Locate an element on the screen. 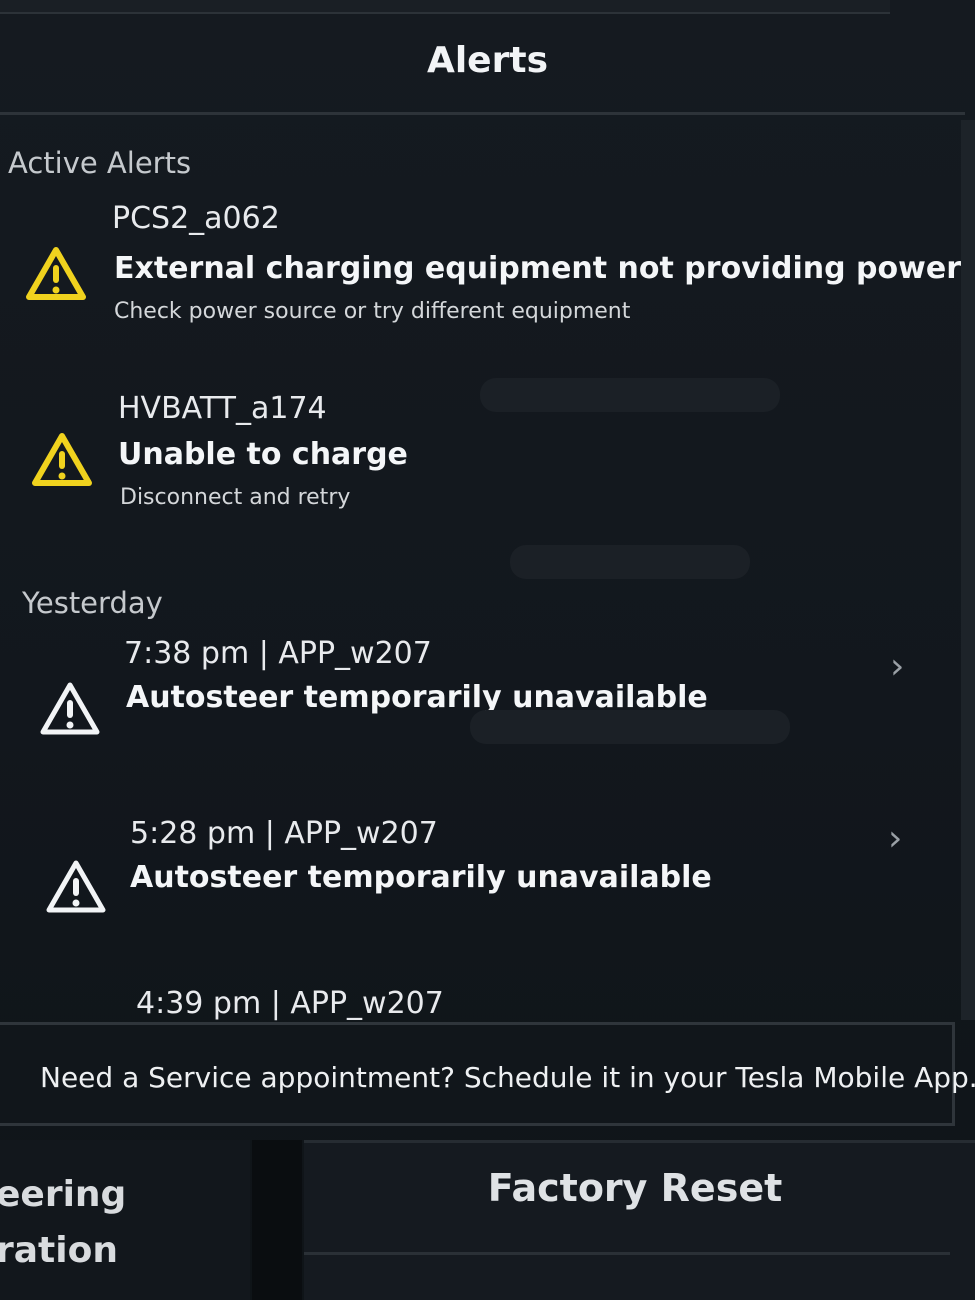  alert-meta: 7:38 pm | APP_w207 is located at coordinates (278, 653).